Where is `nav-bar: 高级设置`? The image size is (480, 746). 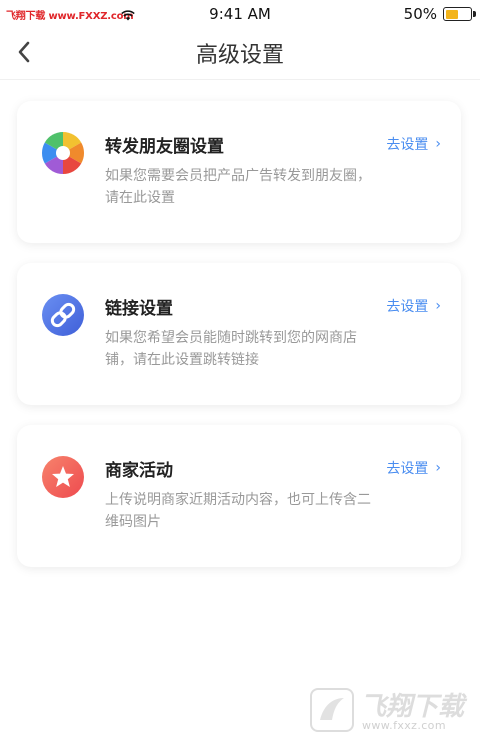
nav-bar: 高级设置 is located at coordinates (240, 54).